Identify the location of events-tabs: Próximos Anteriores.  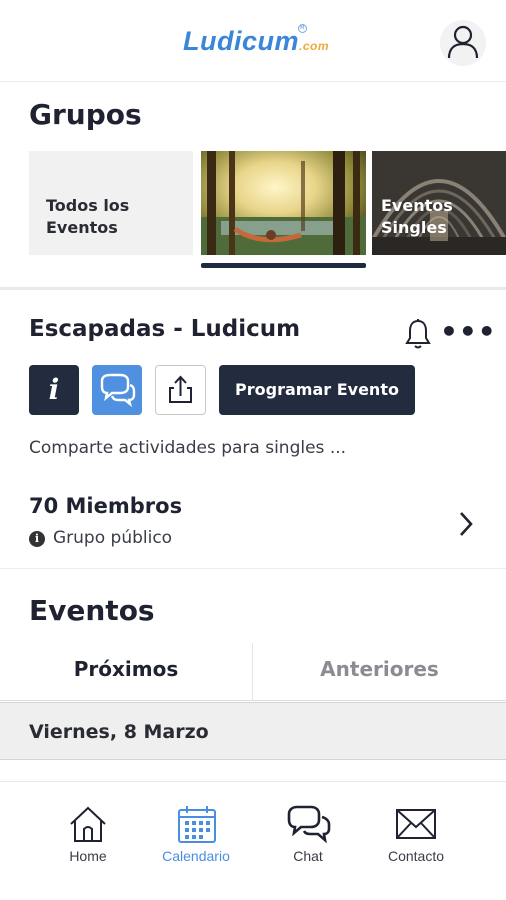
(253, 672).